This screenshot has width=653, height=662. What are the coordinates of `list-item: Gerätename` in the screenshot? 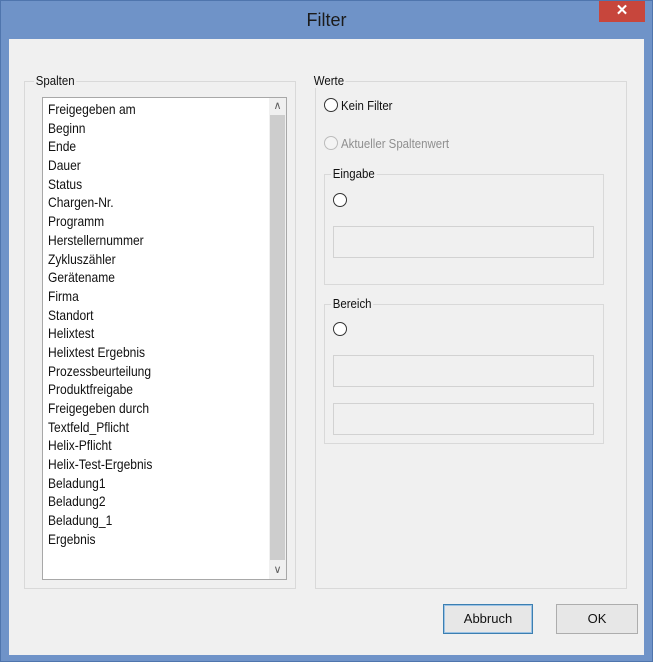 It's located at (140, 277).